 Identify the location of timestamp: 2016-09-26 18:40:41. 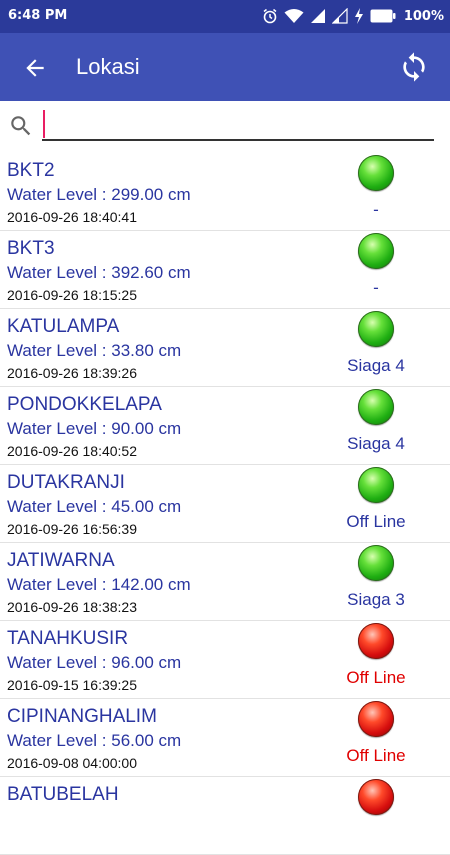
(72, 217).